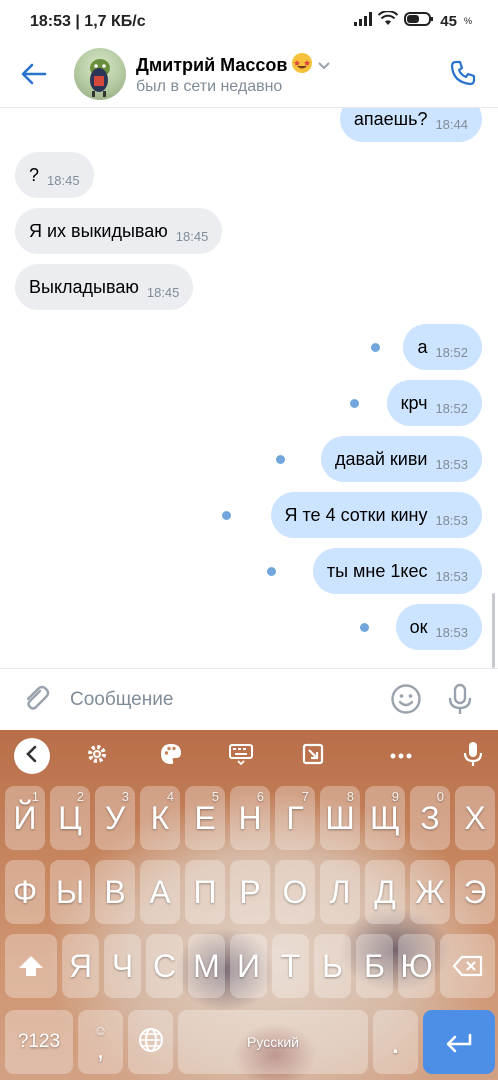  I want to click on space-key: Русский, so click(273, 1042).